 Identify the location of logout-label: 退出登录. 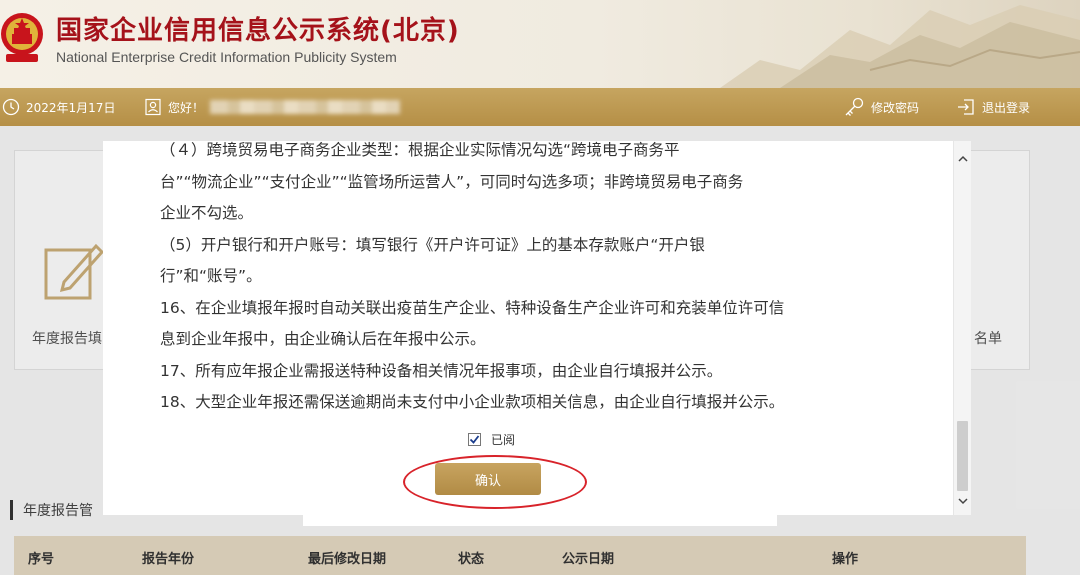
(1006, 107).